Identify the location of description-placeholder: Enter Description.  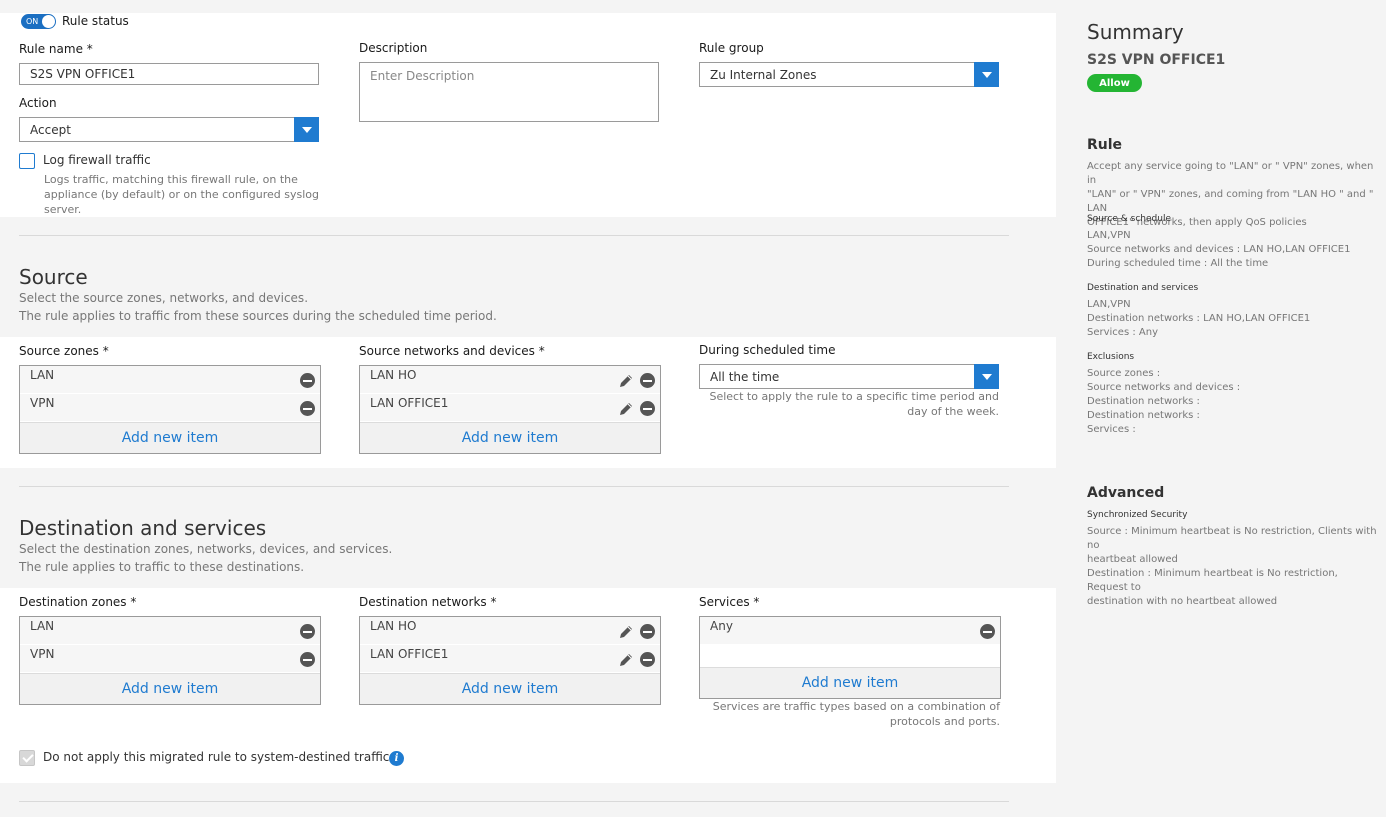
(422, 76).